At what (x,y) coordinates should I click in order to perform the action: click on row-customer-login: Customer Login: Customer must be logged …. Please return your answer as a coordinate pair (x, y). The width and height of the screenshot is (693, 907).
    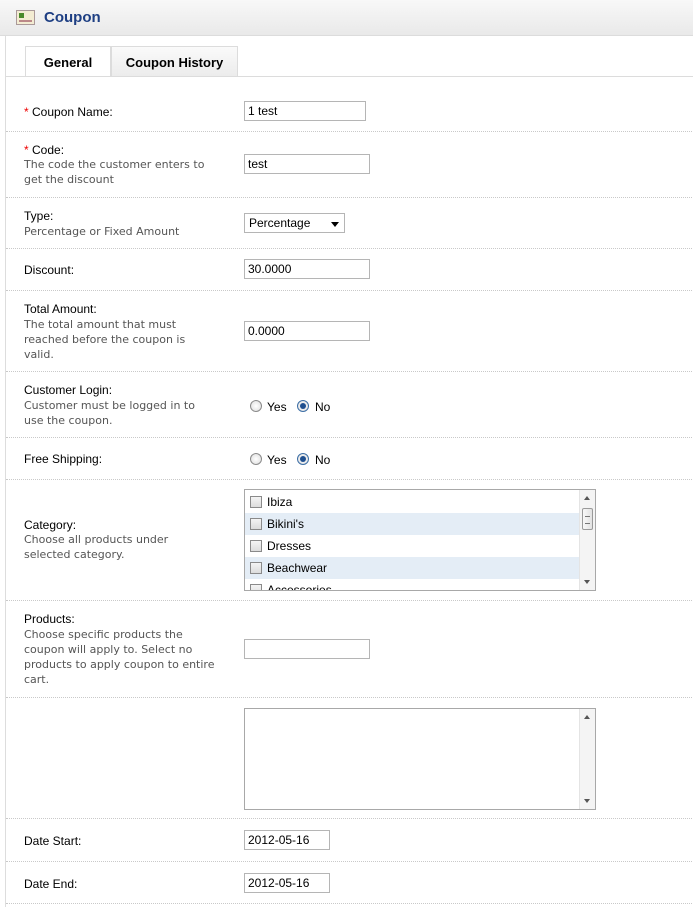
    Looking at the image, I should click on (349, 405).